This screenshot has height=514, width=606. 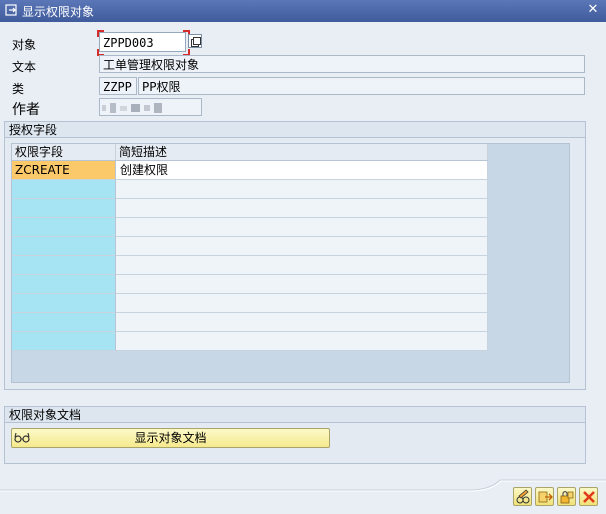 What do you see at coordinates (303, 11) in the screenshot?
I see `window-title-bar: 显示权限对象 ✕` at bounding box center [303, 11].